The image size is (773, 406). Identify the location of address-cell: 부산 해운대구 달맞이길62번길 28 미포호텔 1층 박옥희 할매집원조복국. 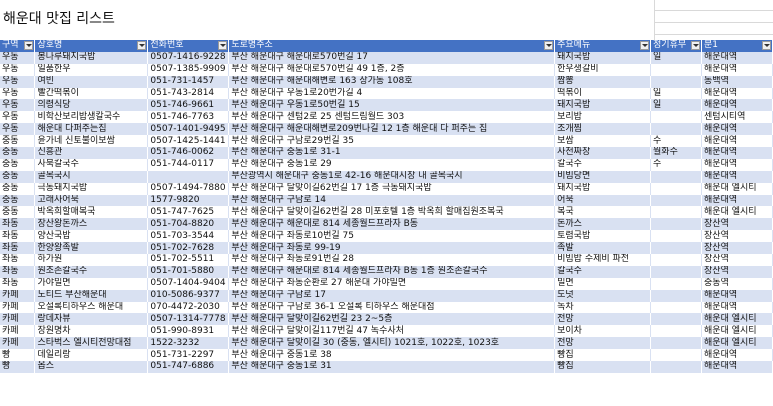
(392, 212).